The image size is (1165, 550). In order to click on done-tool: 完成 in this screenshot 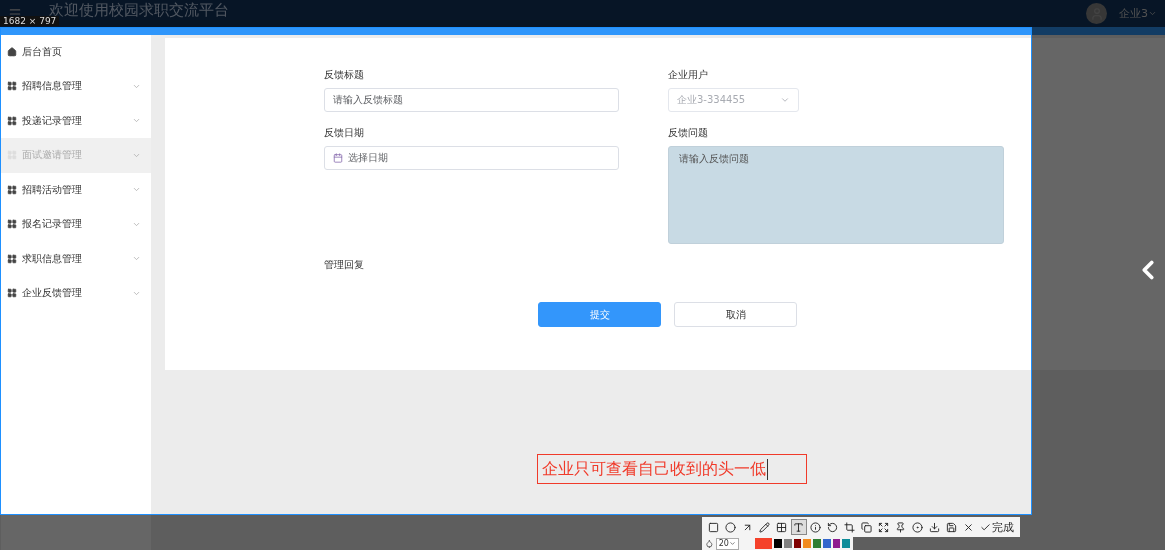, I will do `click(997, 527)`.